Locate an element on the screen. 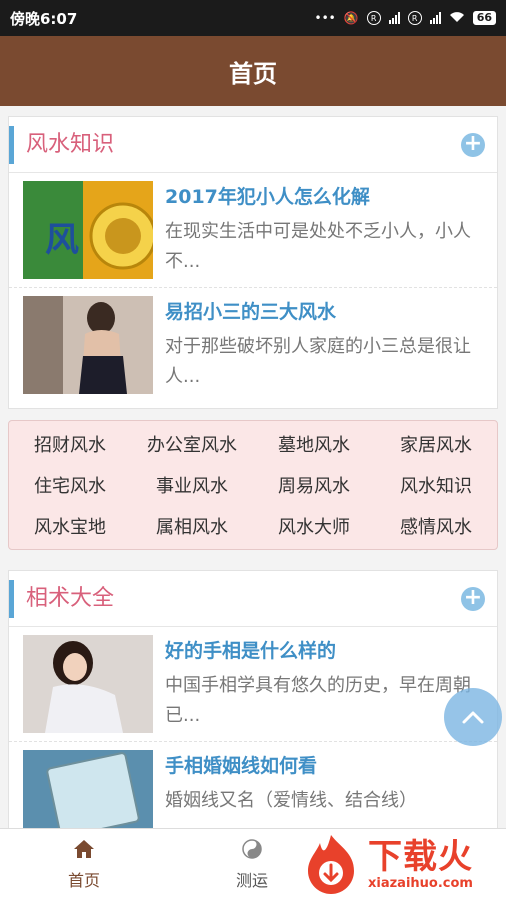 This screenshot has width=506, height=900. tag-link: 风水知识 is located at coordinates (436, 484).